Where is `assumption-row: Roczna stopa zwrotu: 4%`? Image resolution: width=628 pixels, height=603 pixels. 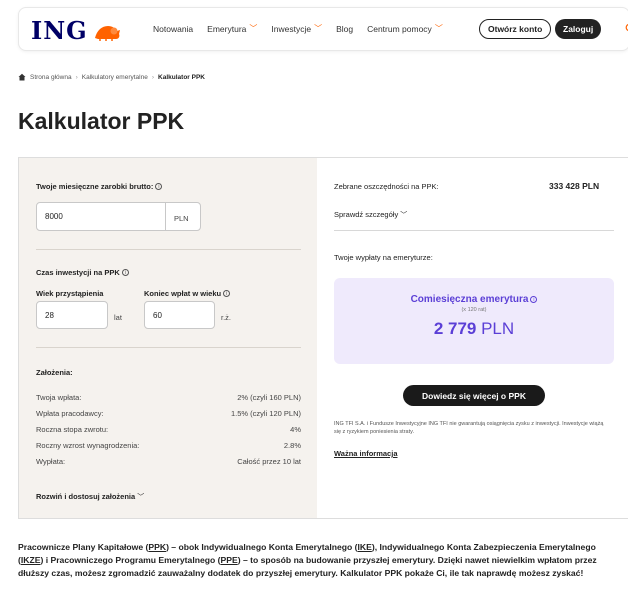 assumption-row: Roczna stopa zwrotu: 4% is located at coordinates (168, 429).